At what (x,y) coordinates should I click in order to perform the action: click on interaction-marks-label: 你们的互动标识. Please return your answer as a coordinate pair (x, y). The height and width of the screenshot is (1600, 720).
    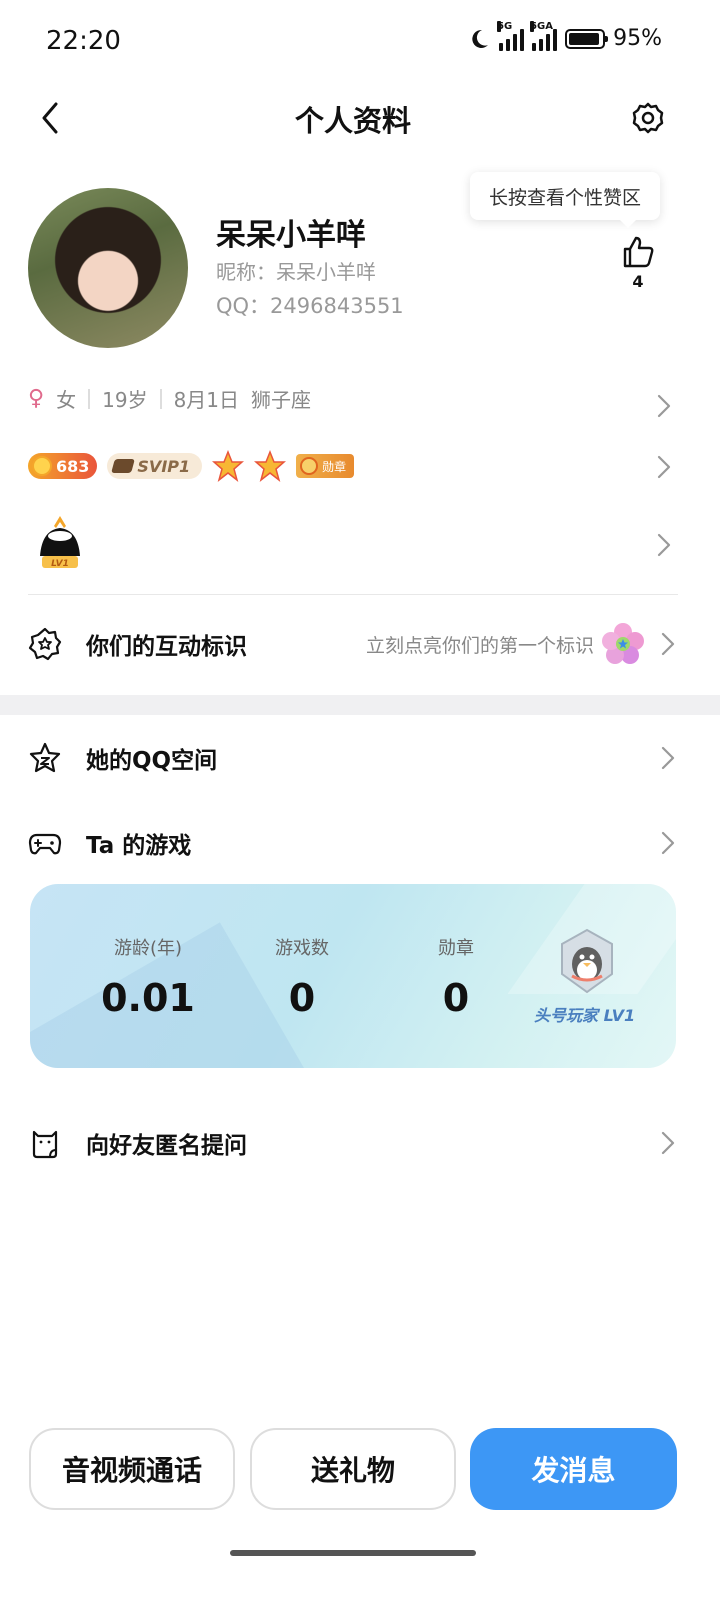
    Looking at the image, I should click on (166, 647).